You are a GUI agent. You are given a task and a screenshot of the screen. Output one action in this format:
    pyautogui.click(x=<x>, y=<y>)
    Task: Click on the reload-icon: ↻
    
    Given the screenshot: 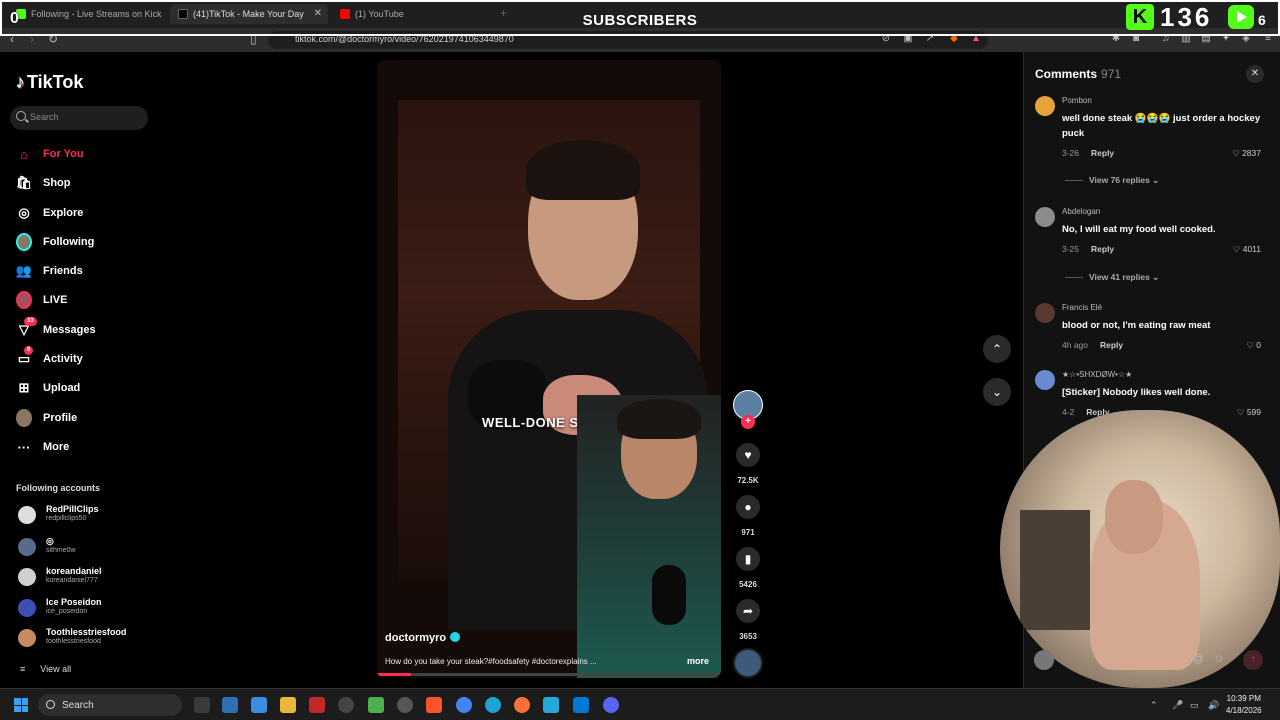 What is the action you would take?
    pyautogui.click(x=53, y=39)
    